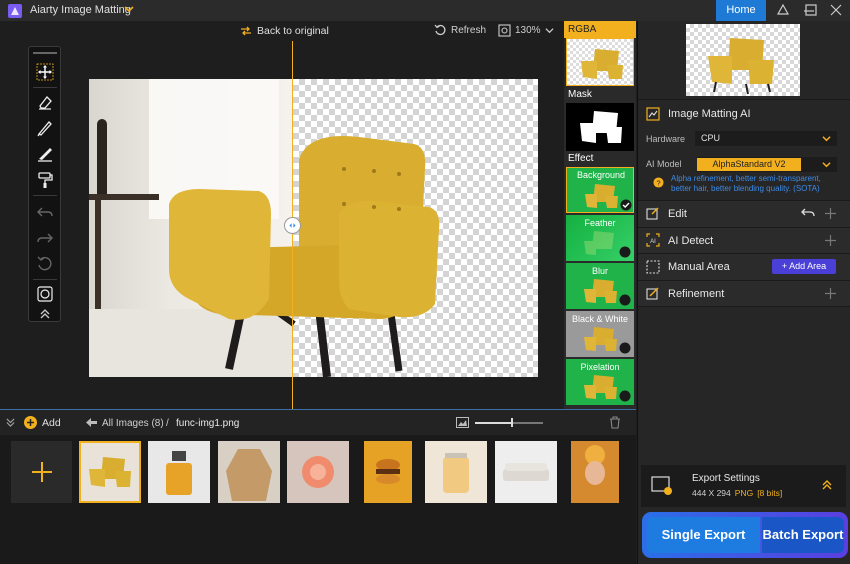 This screenshot has width=850, height=564. What do you see at coordinates (703, 535) in the screenshot?
I see `single-export-button: Single Export` at bounding box center [703, 535].